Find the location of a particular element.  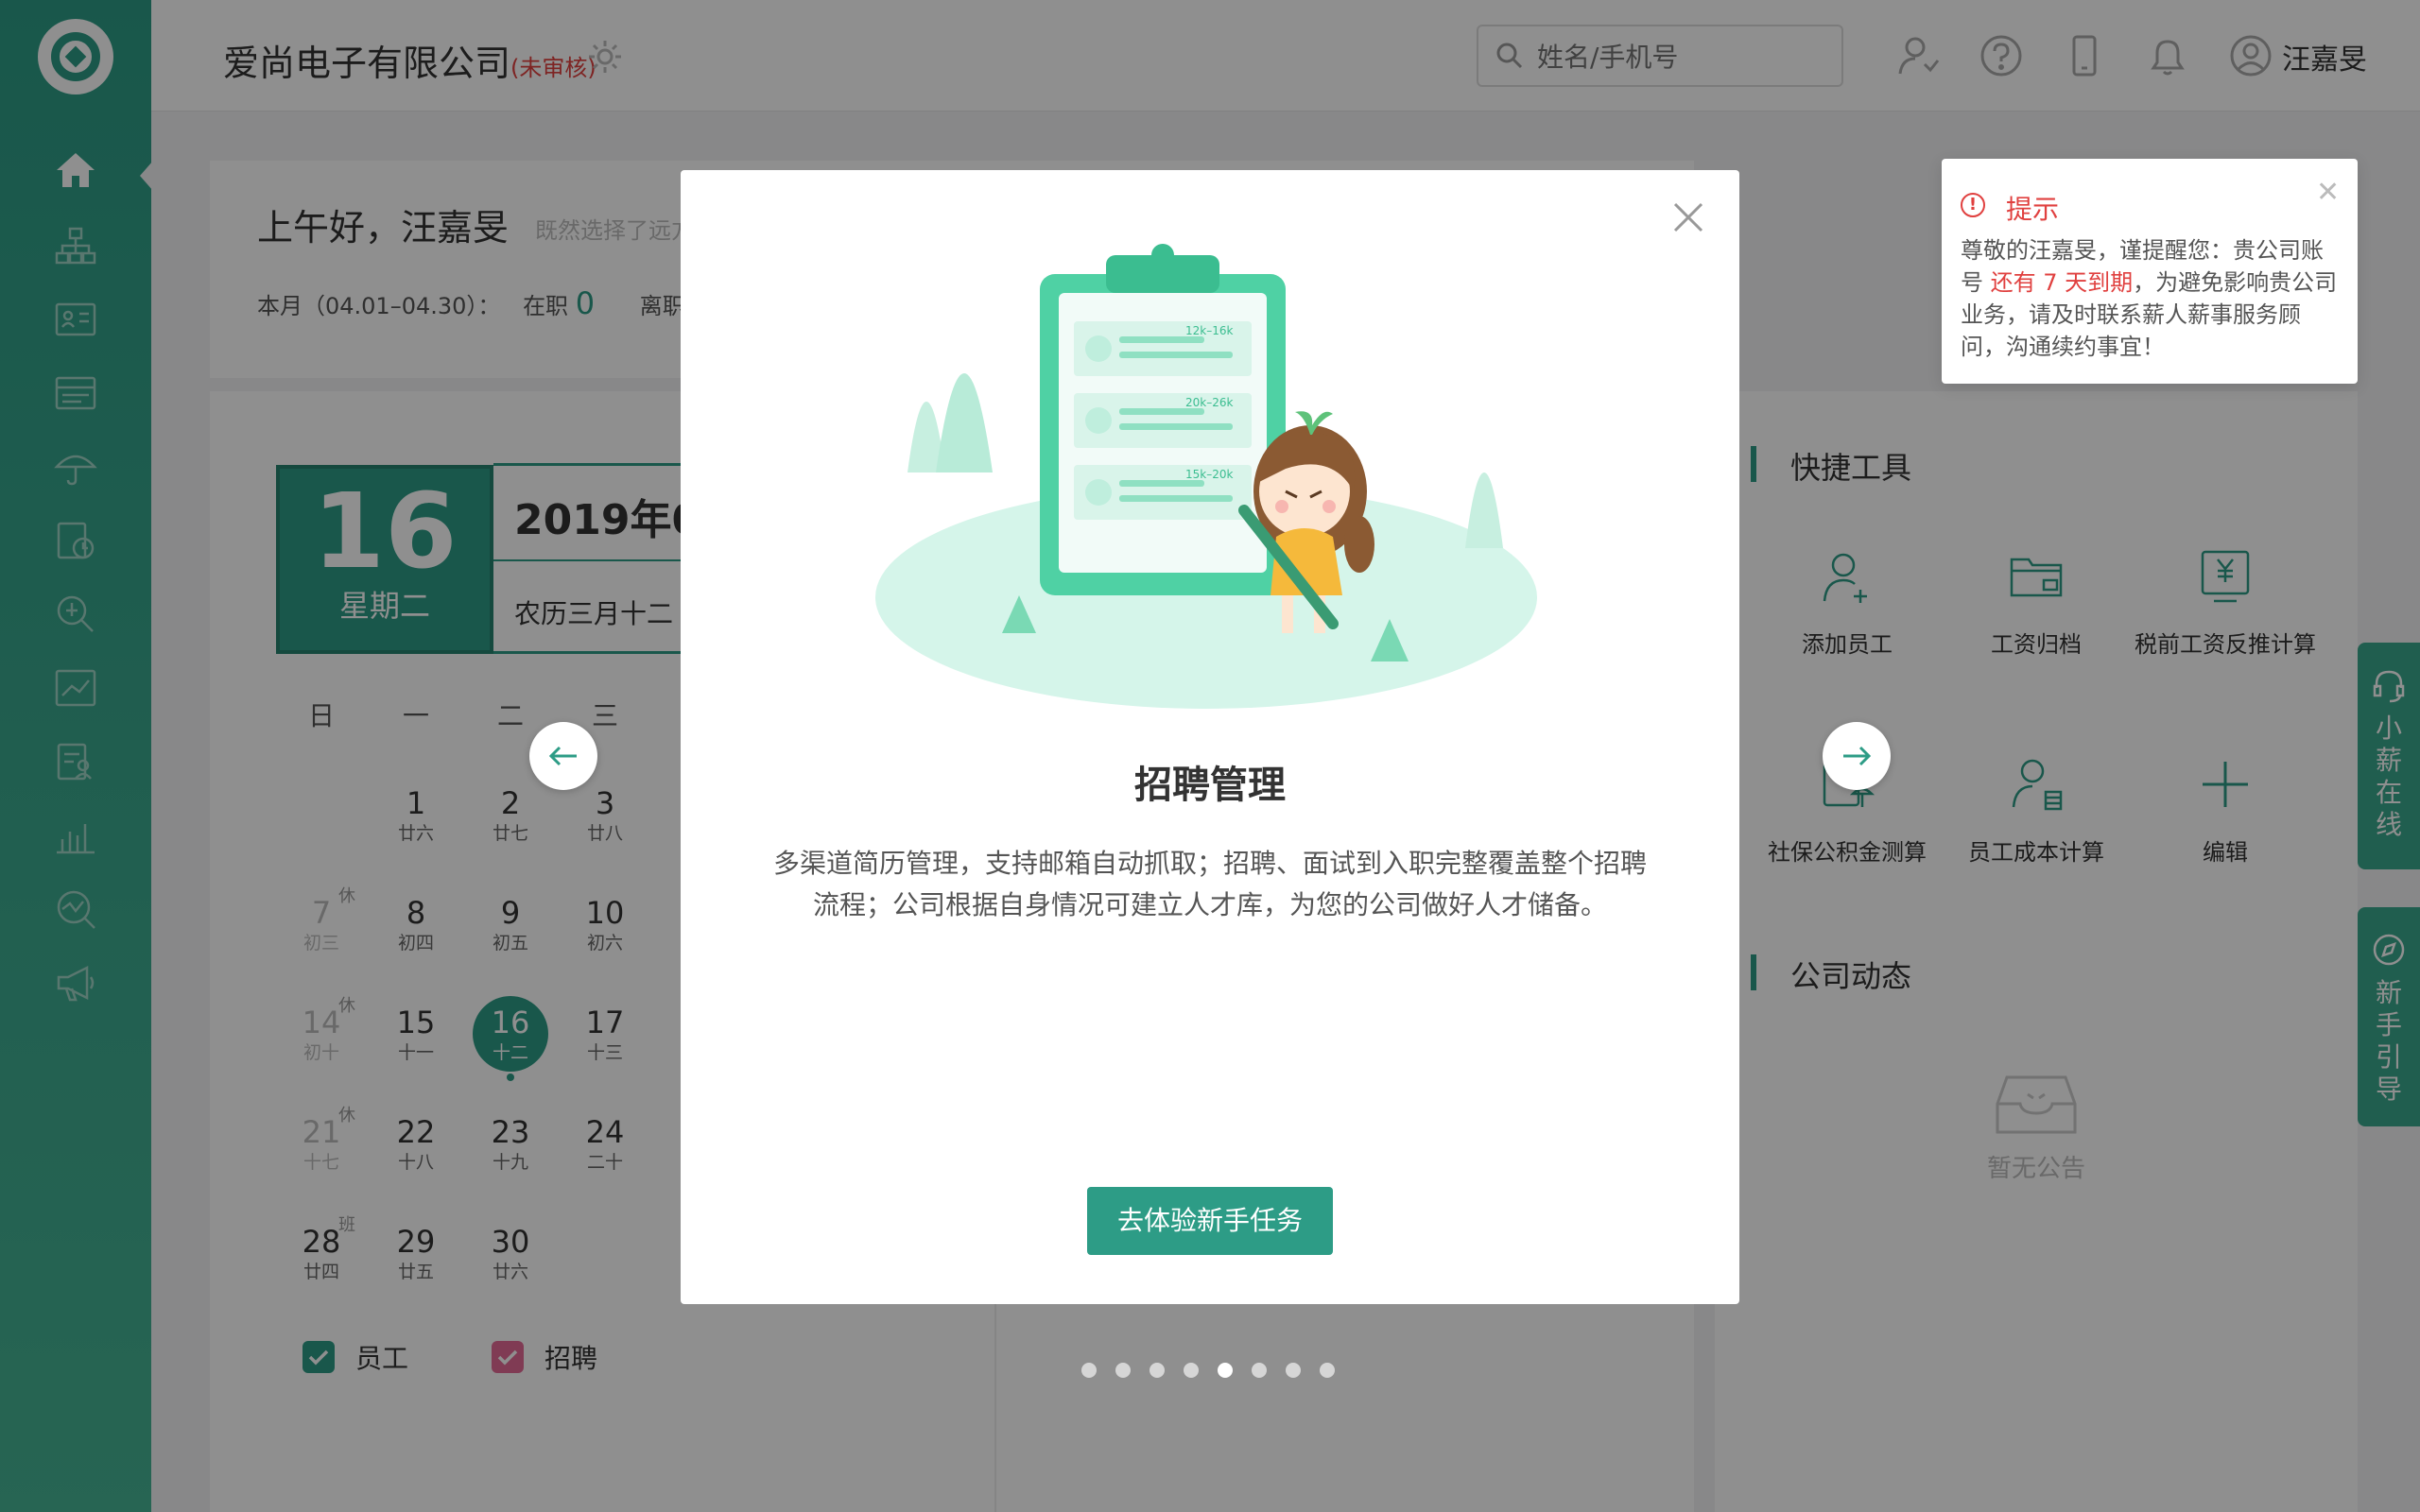

alert-icon: ! is located at coordinates (1973, 205).